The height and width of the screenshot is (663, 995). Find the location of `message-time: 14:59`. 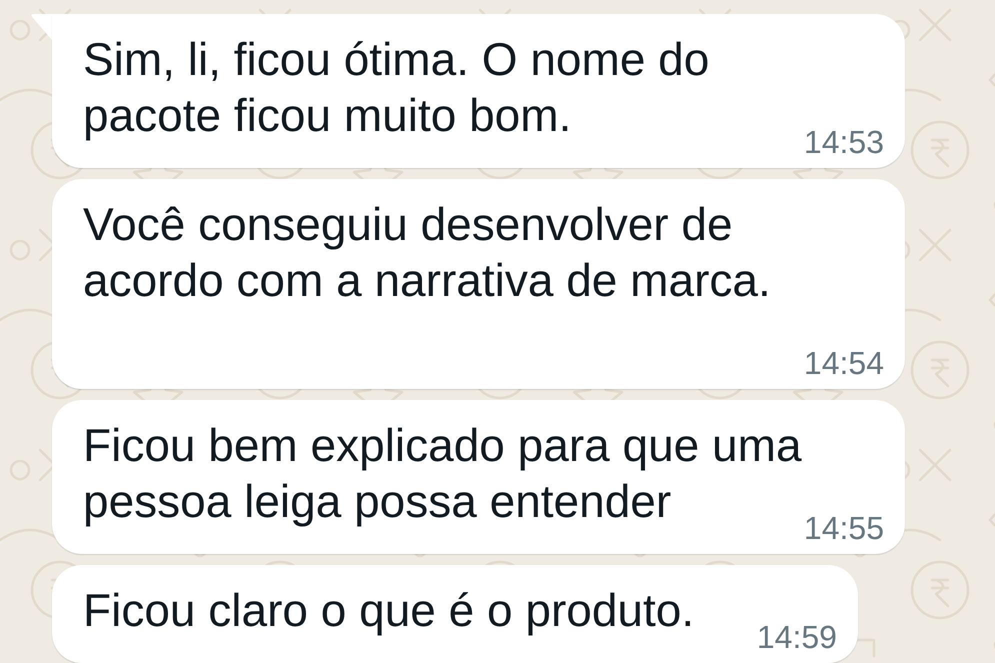

message-time: 14:59 is located at coordinates (796, 637).